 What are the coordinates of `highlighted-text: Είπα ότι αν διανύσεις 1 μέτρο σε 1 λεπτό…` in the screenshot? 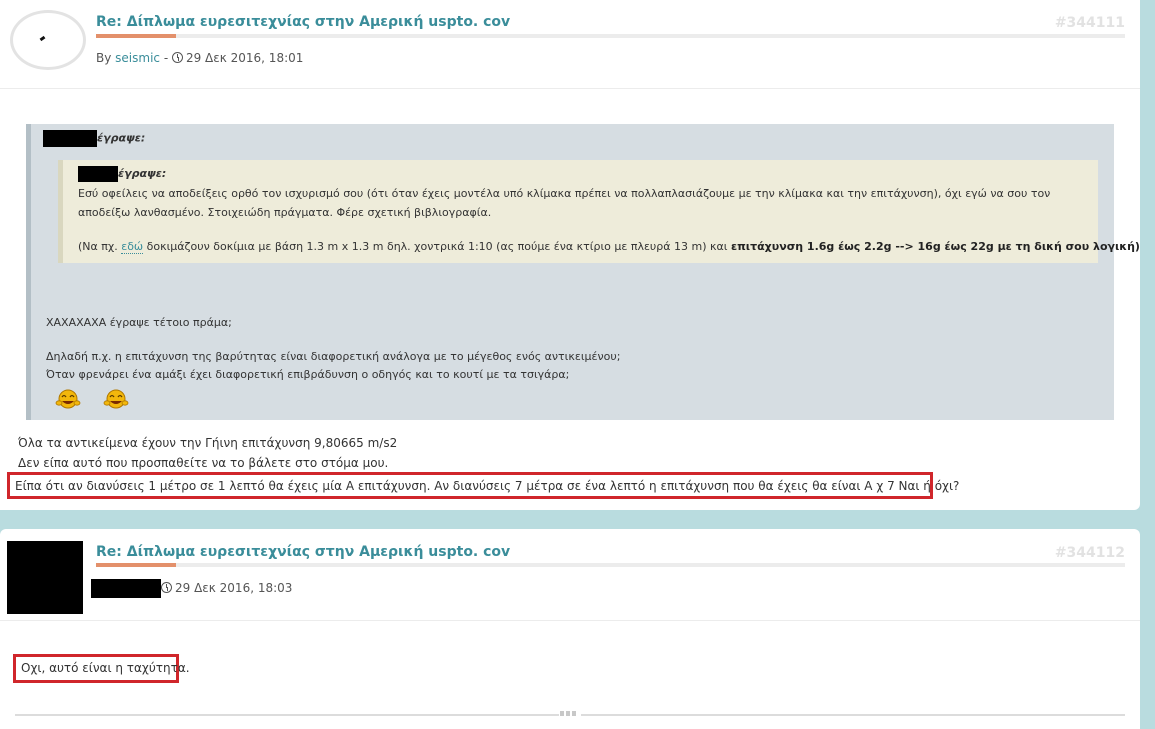 It's located at (487, 486).